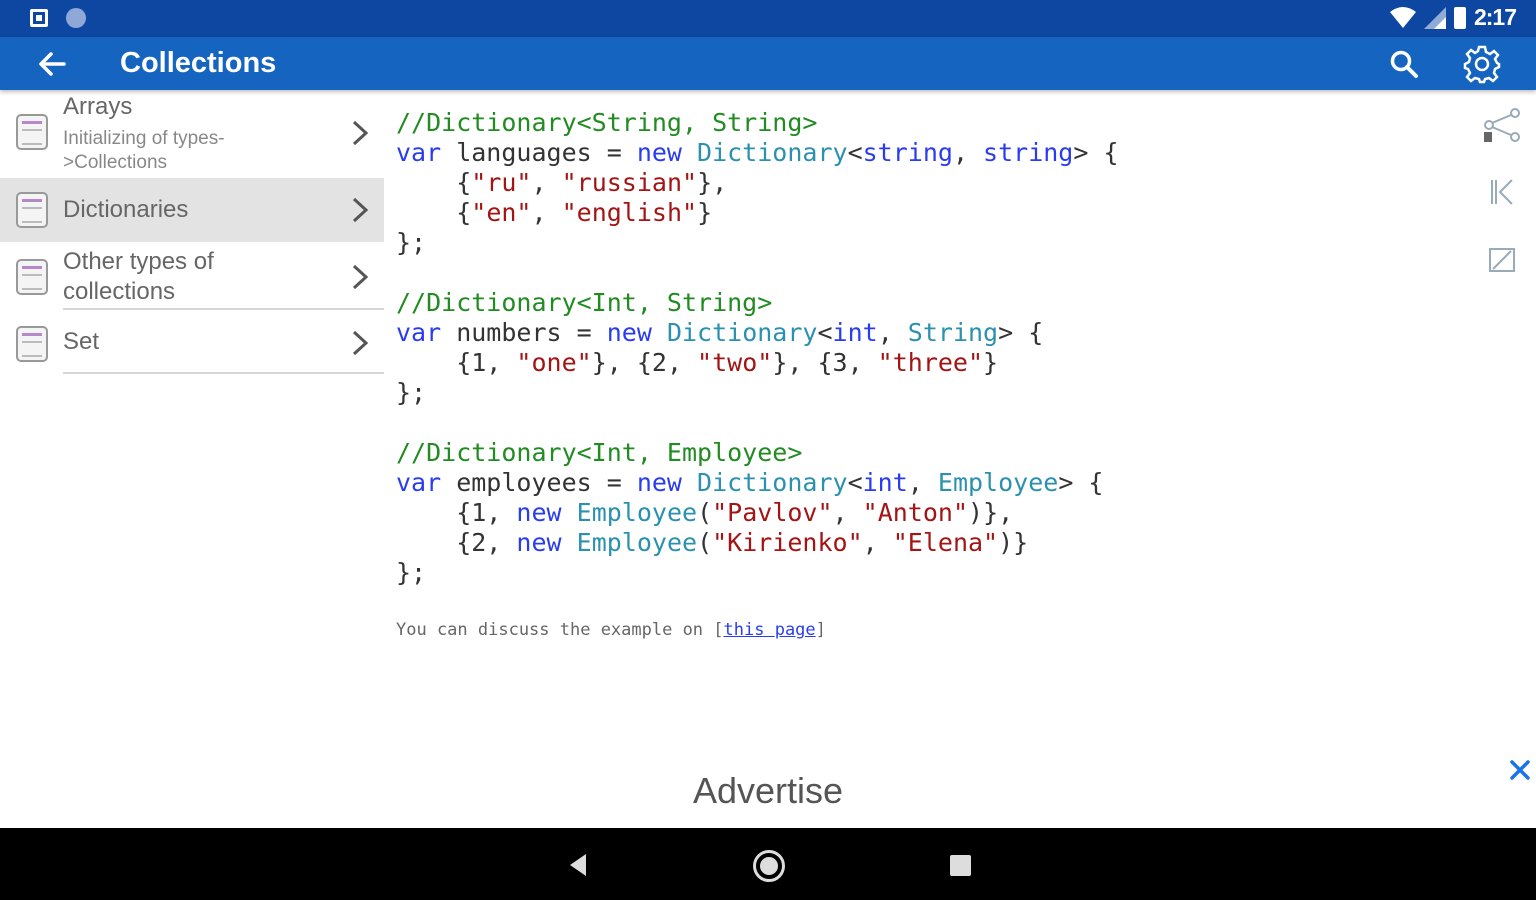  What do you see at coordinates (501, 212) in the screenshot?
I see `code-string: "en"` at bounding box center [501, 212].